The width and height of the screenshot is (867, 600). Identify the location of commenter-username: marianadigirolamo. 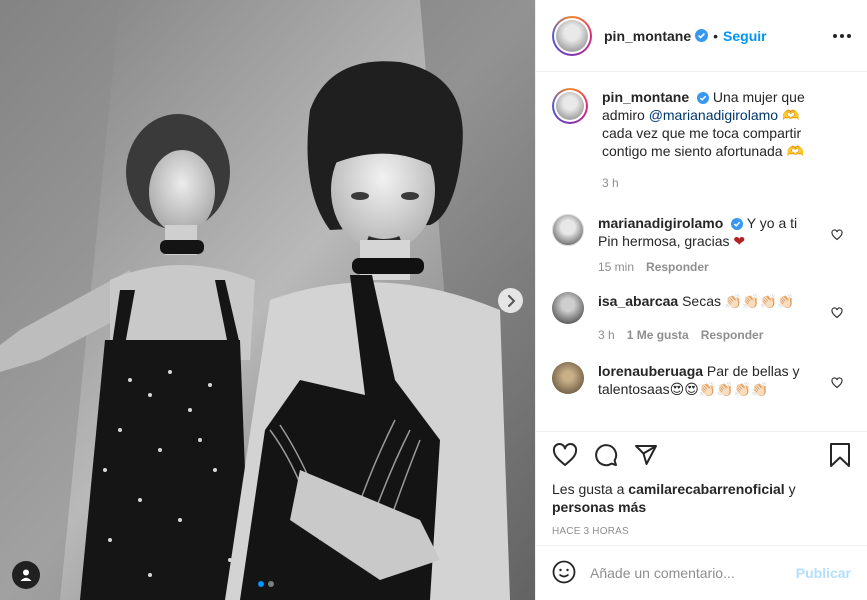
(660, 223).